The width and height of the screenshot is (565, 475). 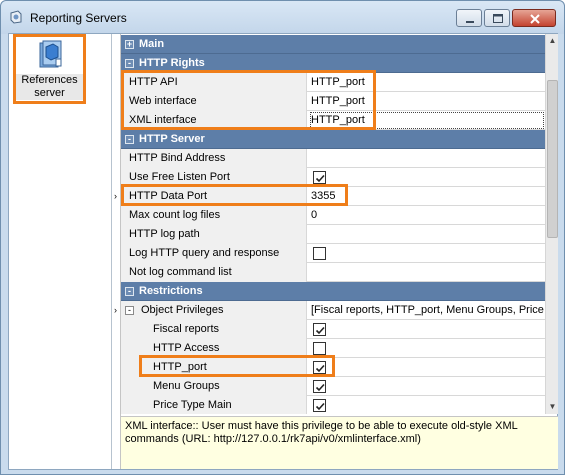 What do you see at coordinates (214, 367) in the screenshot?
I see `property-name: HTTP_port` at bounding box center [214, 367].